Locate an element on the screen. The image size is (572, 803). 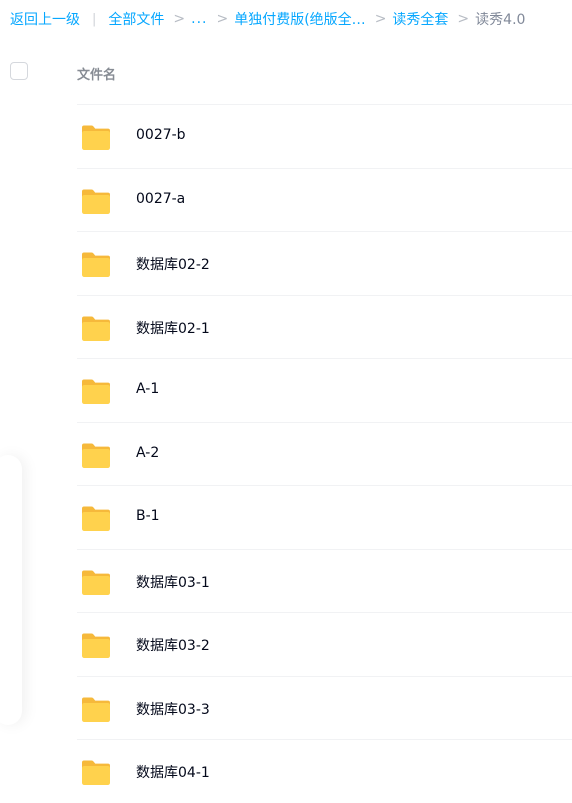
file-name: 数据库03-3 is located at coordinates (173, 709).